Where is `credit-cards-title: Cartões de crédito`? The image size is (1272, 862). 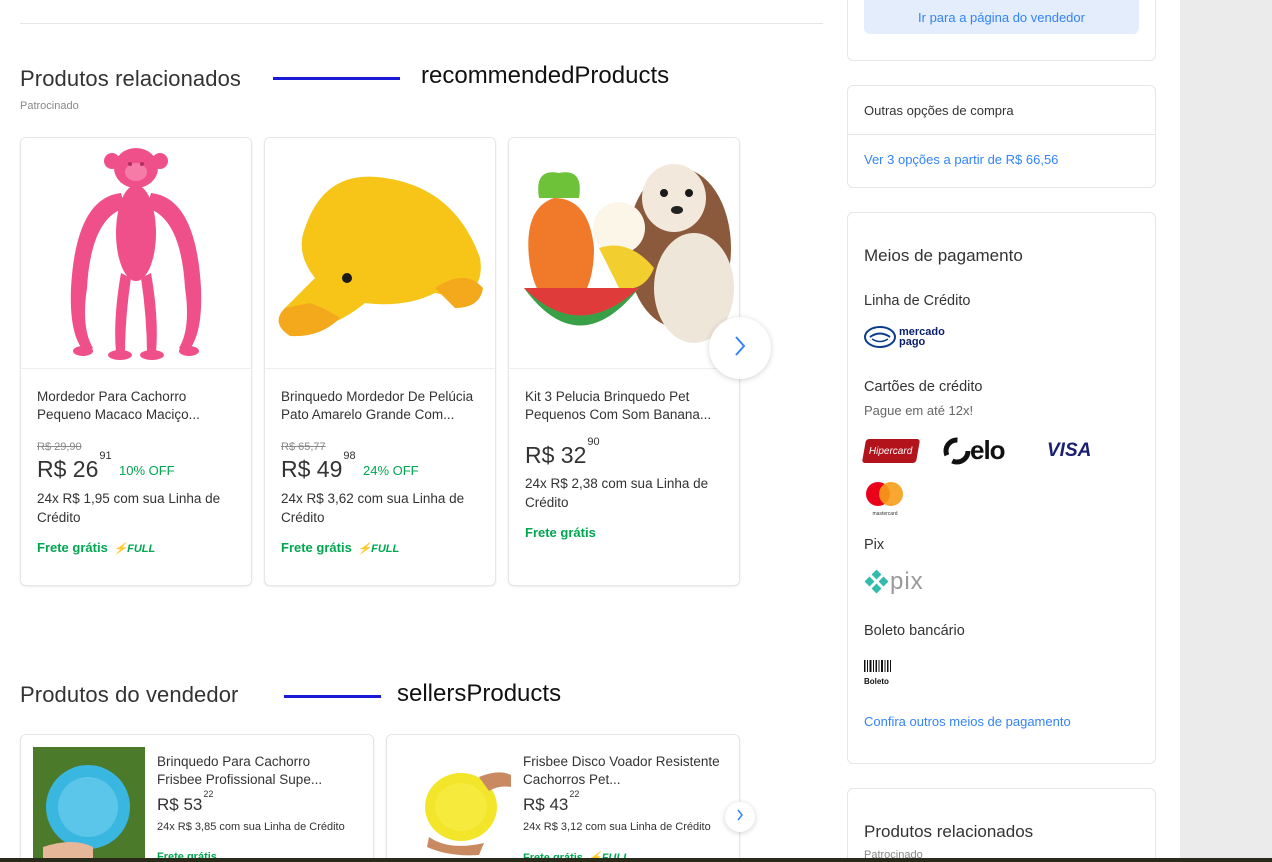 credit-cards-title: Cartões de crédito is located at coordinates (923, 387).